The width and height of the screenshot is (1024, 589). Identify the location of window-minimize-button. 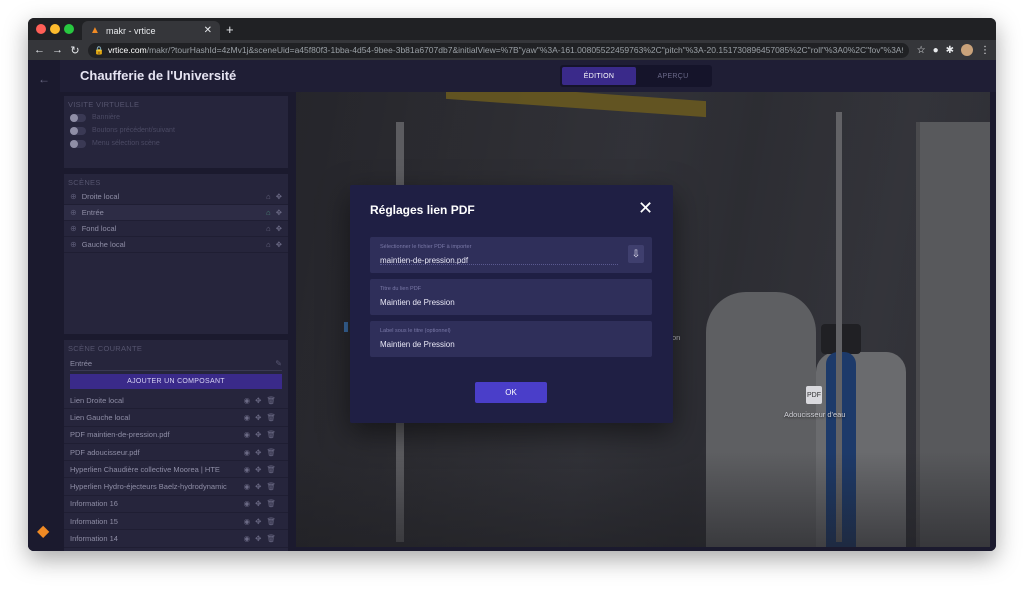
(55, 29).